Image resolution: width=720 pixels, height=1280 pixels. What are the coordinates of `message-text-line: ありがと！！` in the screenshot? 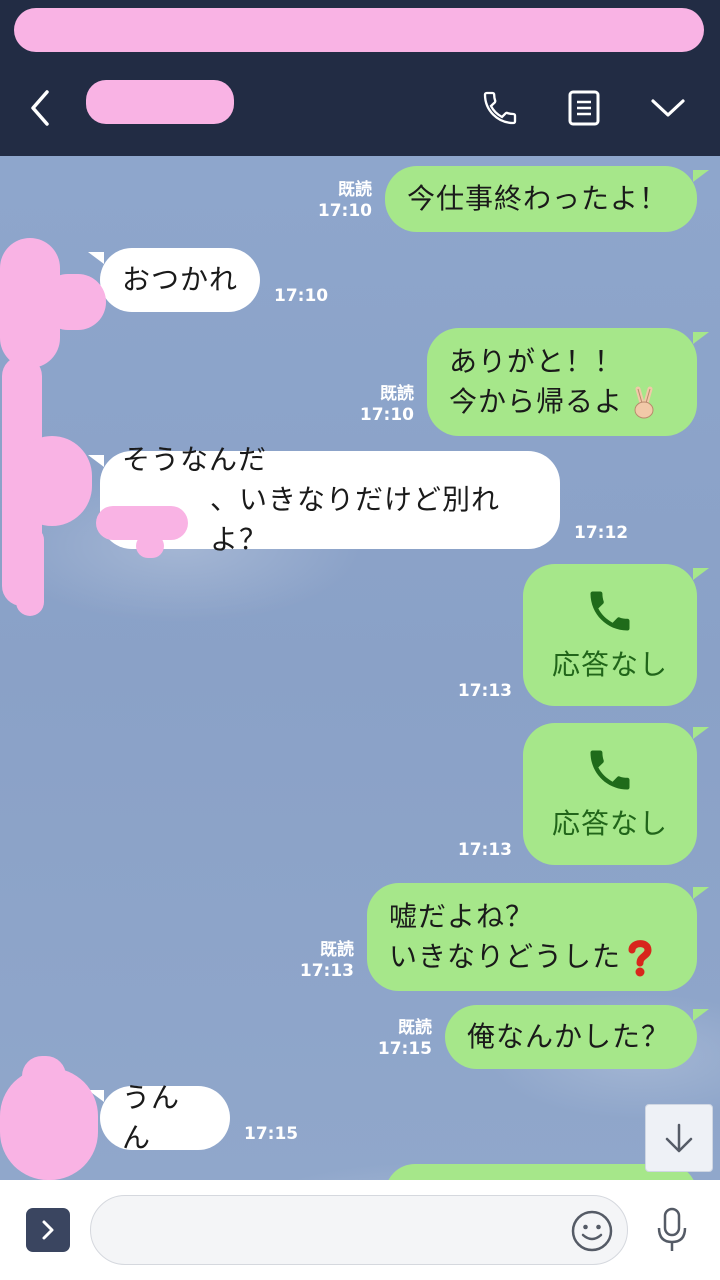 It's located at (536, 361).